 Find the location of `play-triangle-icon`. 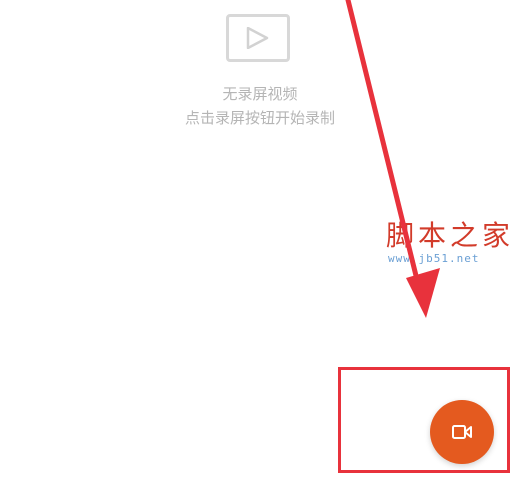

play-triangle-icon is located at coordinates (257, 38).